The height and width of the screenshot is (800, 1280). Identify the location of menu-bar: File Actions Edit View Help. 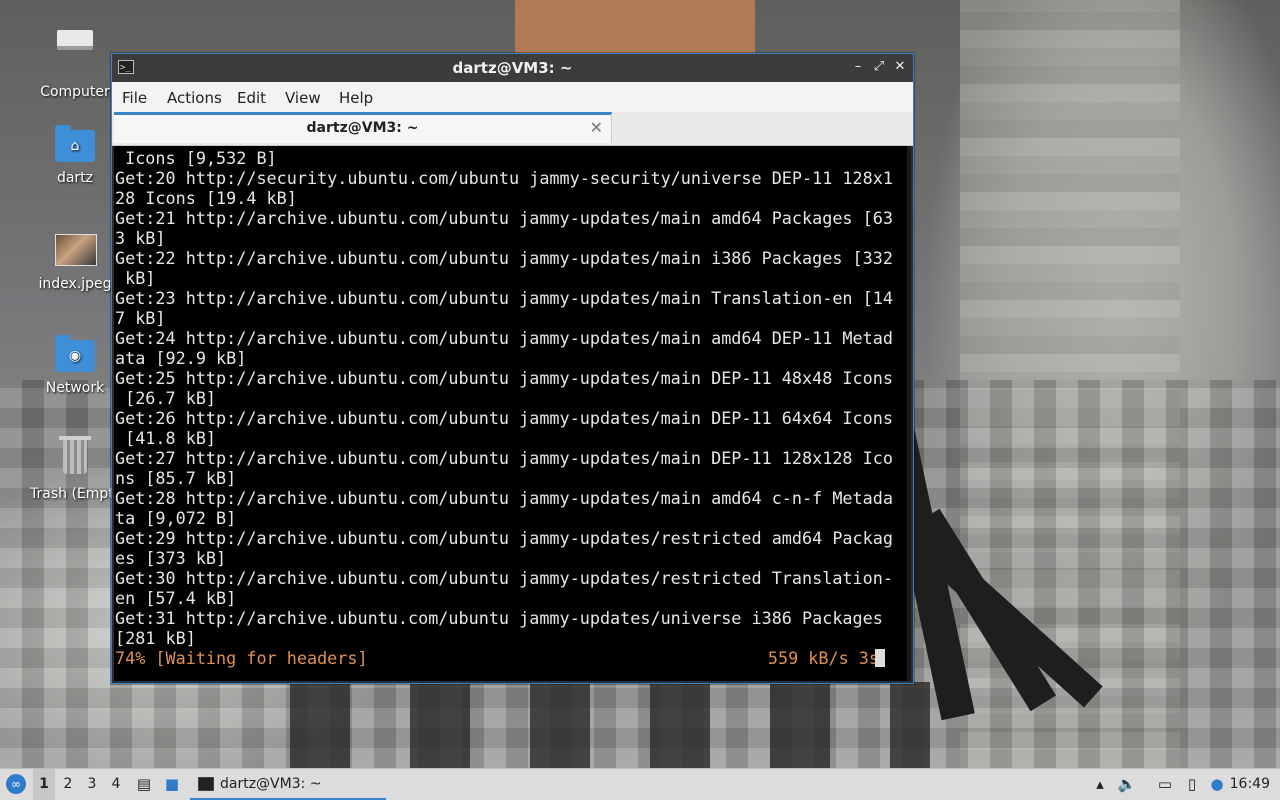
(512, 97).